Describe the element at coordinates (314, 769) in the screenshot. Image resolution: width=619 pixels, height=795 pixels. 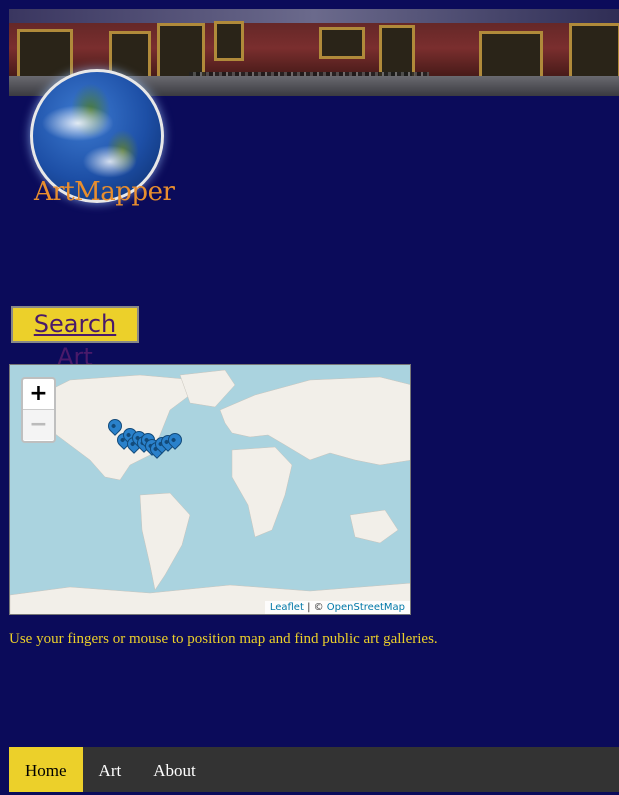
I see `bottom-nav-bar: Home Art About` at that location.